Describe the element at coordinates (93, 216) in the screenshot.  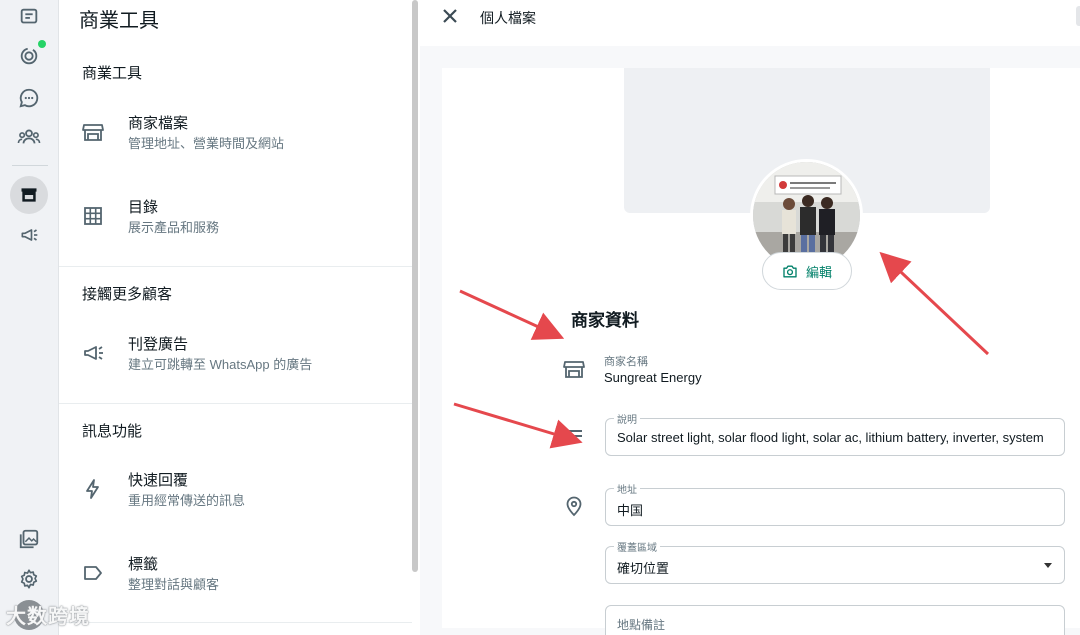
I see `catalog-grid-icon` at that location.